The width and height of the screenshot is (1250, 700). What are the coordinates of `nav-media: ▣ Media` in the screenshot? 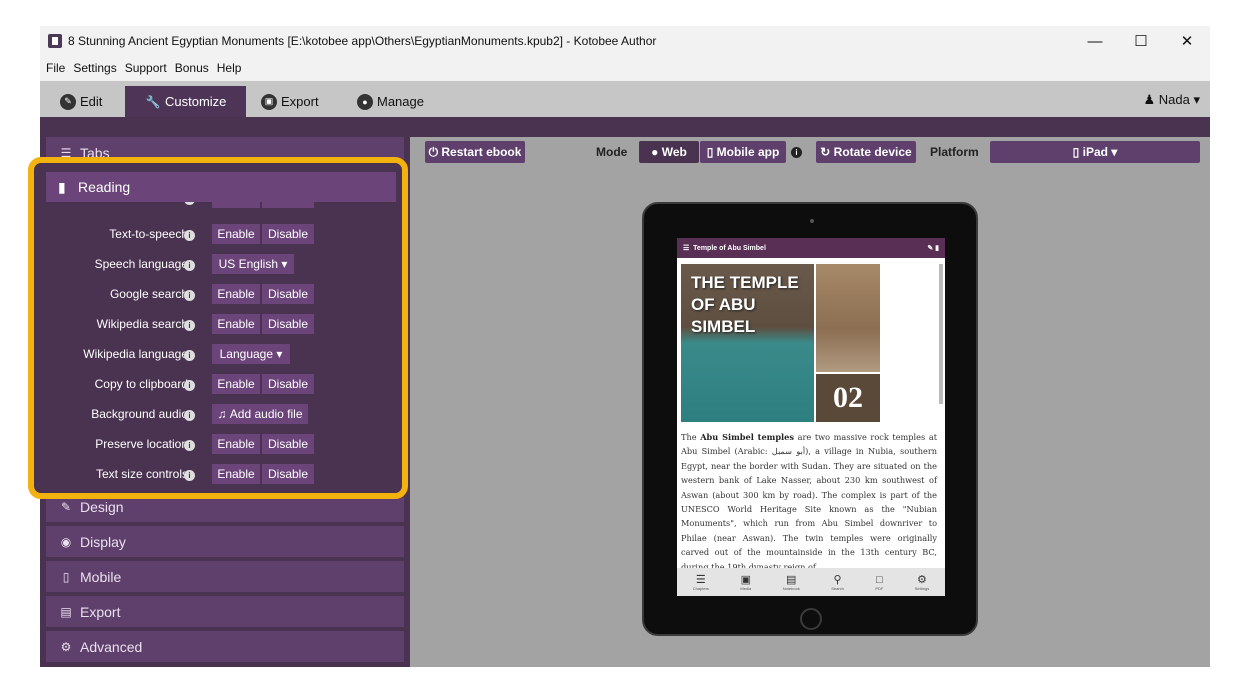 It's located at (745, 582).